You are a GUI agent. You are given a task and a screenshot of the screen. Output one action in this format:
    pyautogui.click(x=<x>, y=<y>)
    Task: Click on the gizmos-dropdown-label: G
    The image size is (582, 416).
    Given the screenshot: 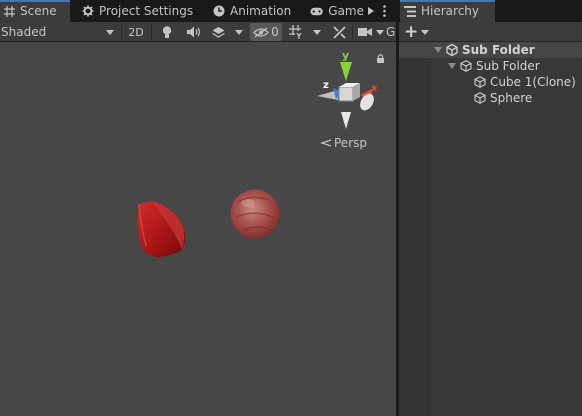 What is the action you would take?
    pyautogui.click(x=391, y=32)
    